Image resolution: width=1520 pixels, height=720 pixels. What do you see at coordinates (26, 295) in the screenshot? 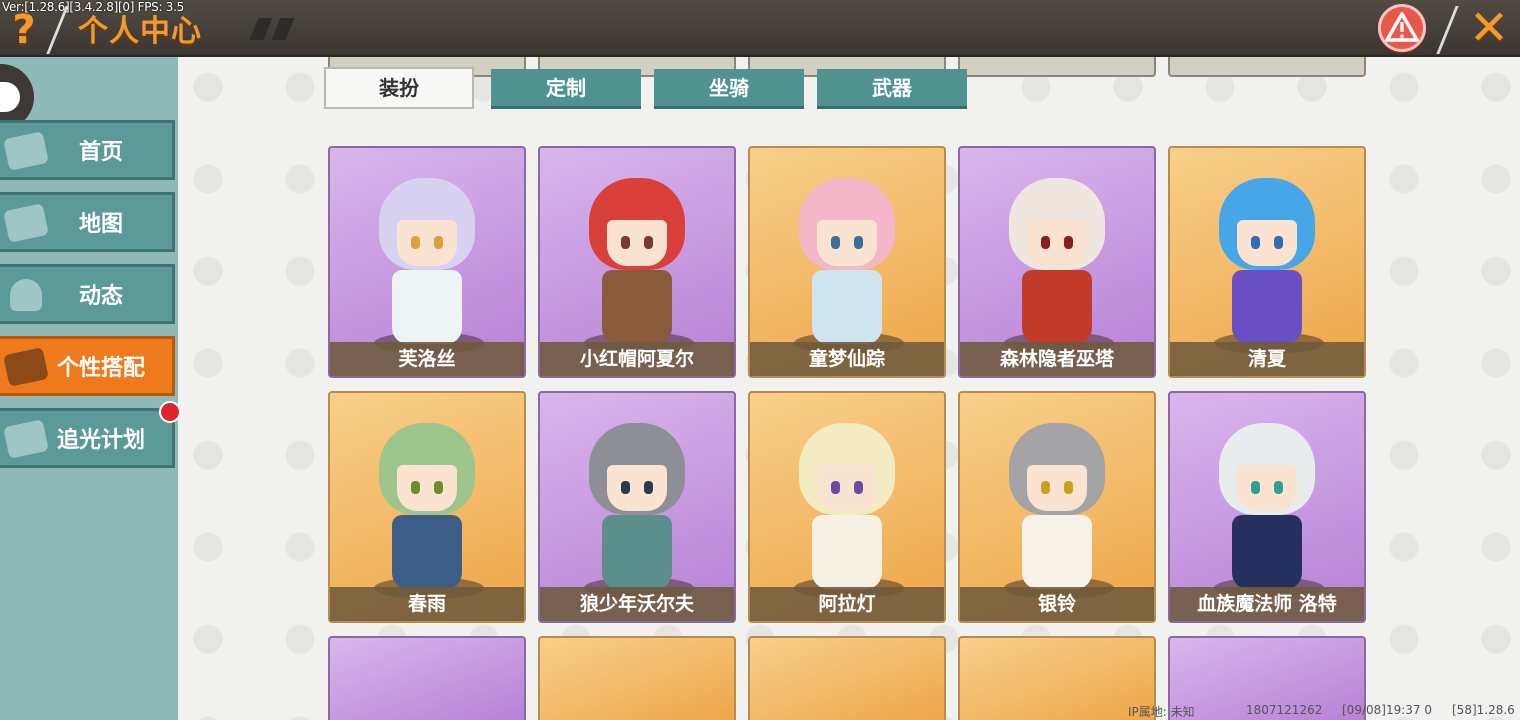
I see `bell-icon` at bounding box center [26, 295].